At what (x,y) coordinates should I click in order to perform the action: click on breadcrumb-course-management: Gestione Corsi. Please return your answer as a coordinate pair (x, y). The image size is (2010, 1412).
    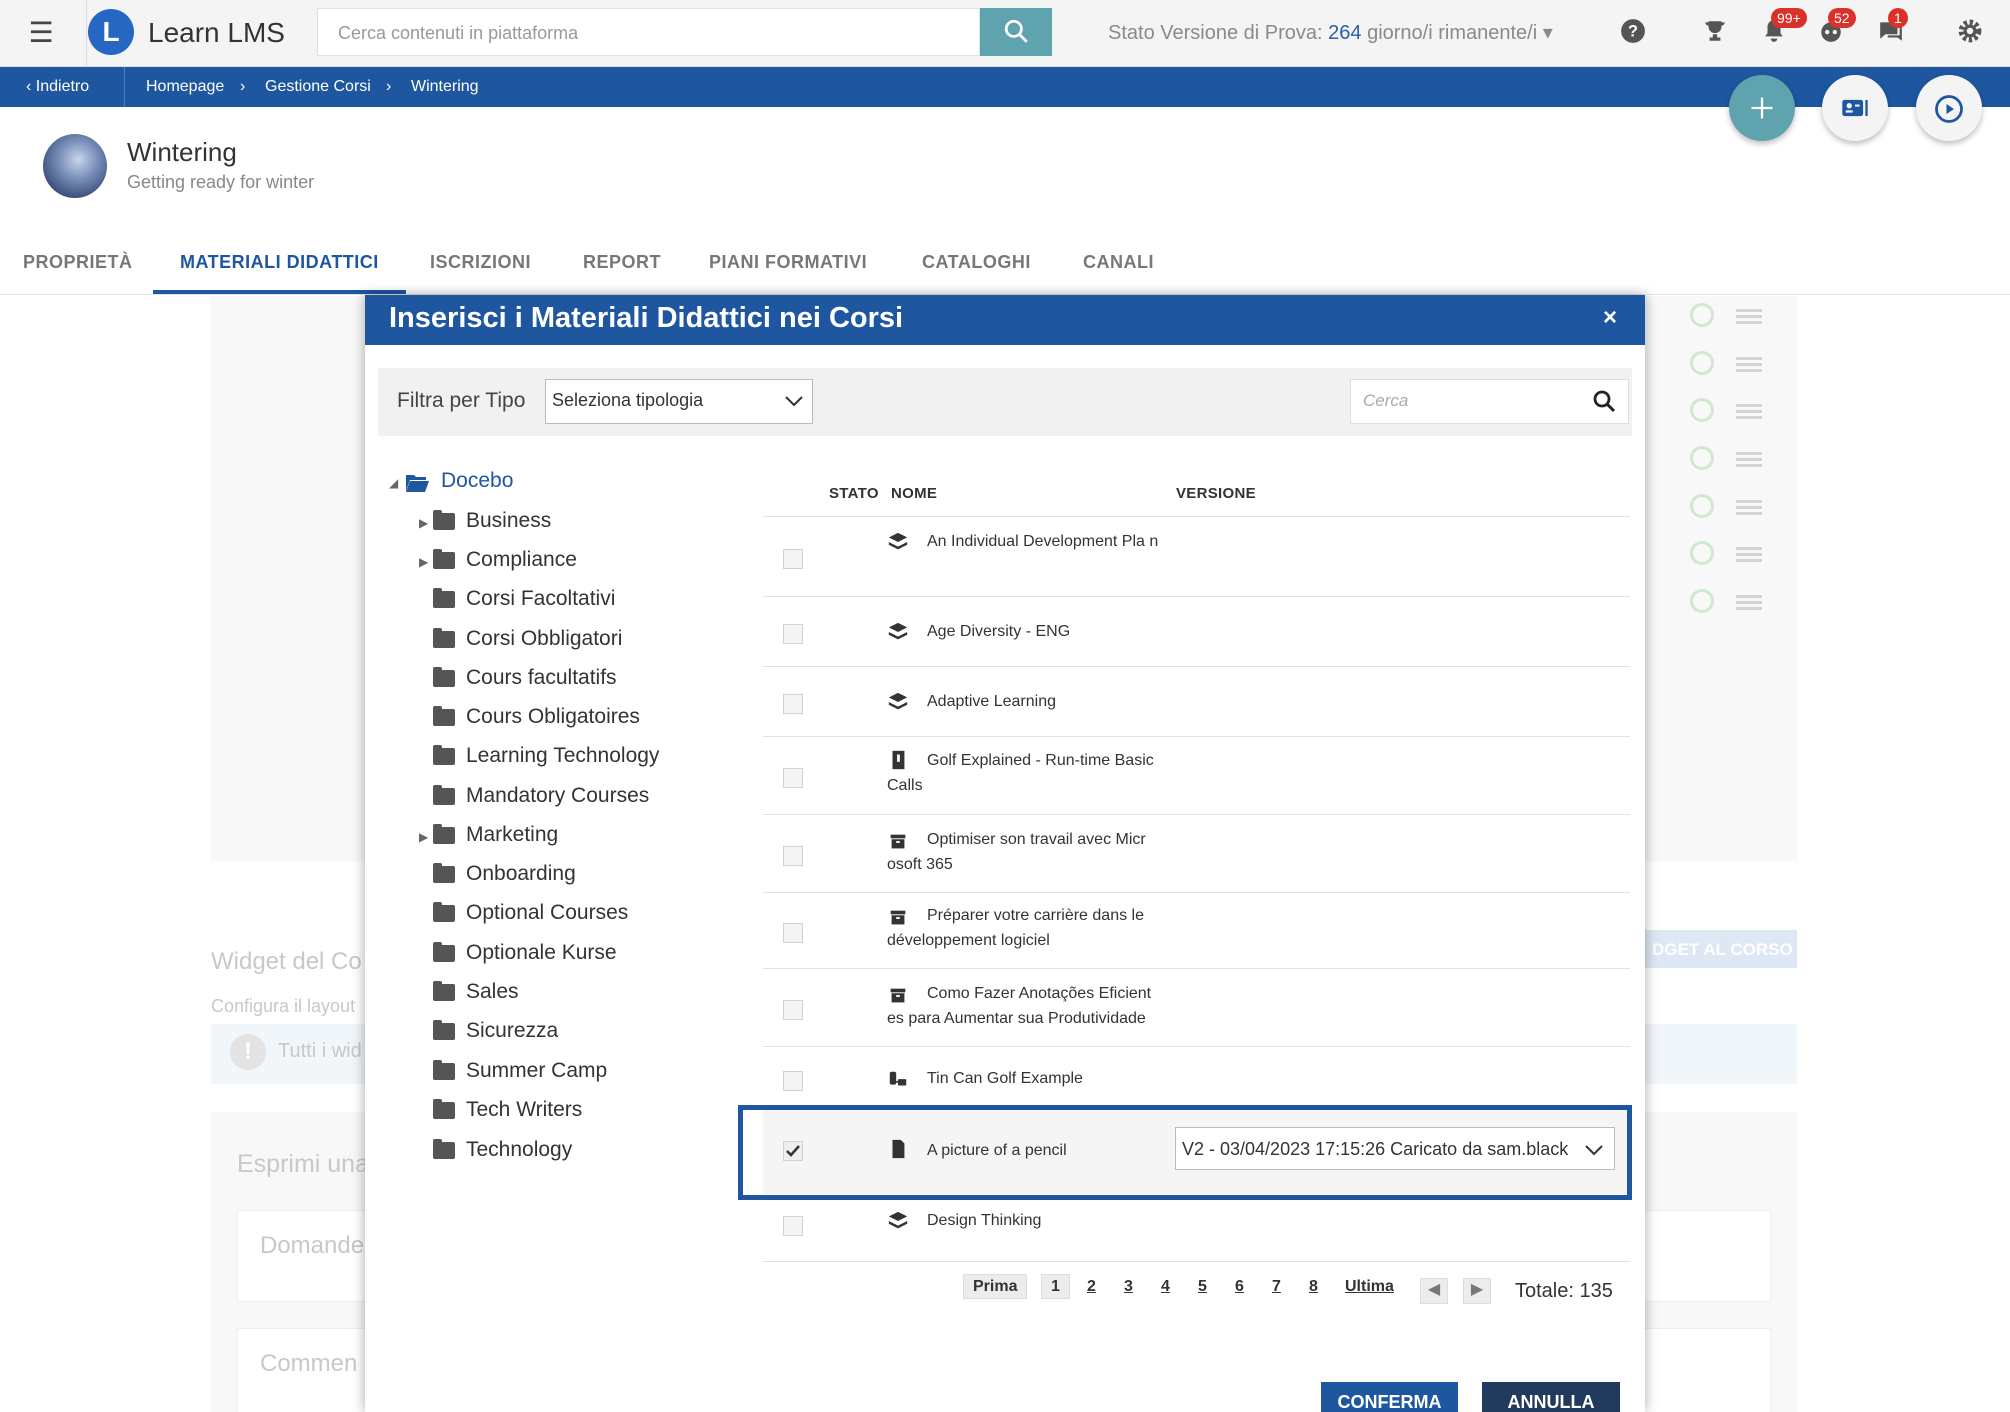
    Looking at the image, I should click on (318, 87).